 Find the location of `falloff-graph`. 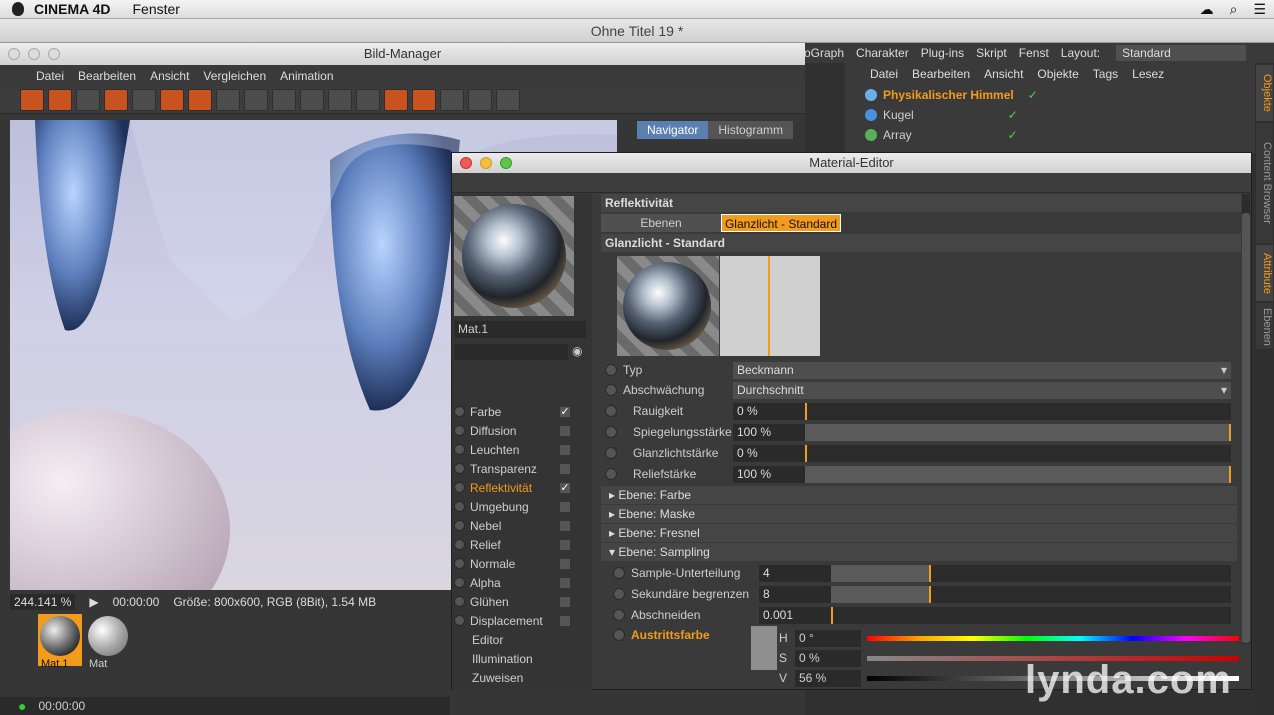

falloff-graph is located at coordinates (770, 306).